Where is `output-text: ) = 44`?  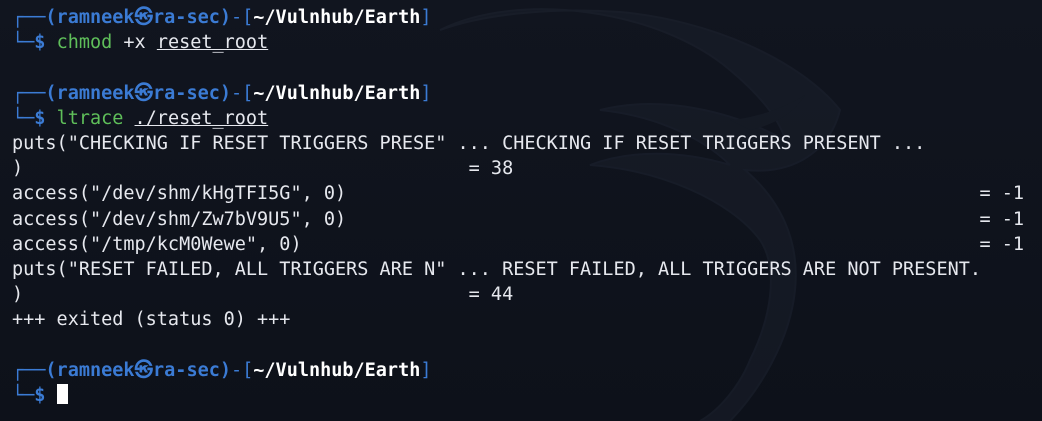
output-text: ) = 44 is located at coordinates (263, 295).